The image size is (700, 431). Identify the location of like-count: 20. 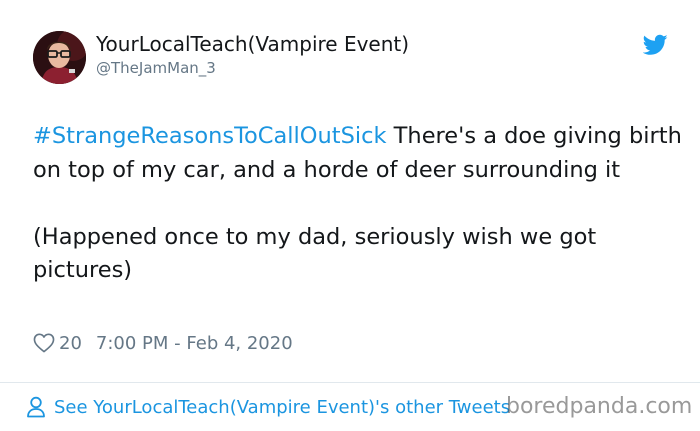
(70, 343).